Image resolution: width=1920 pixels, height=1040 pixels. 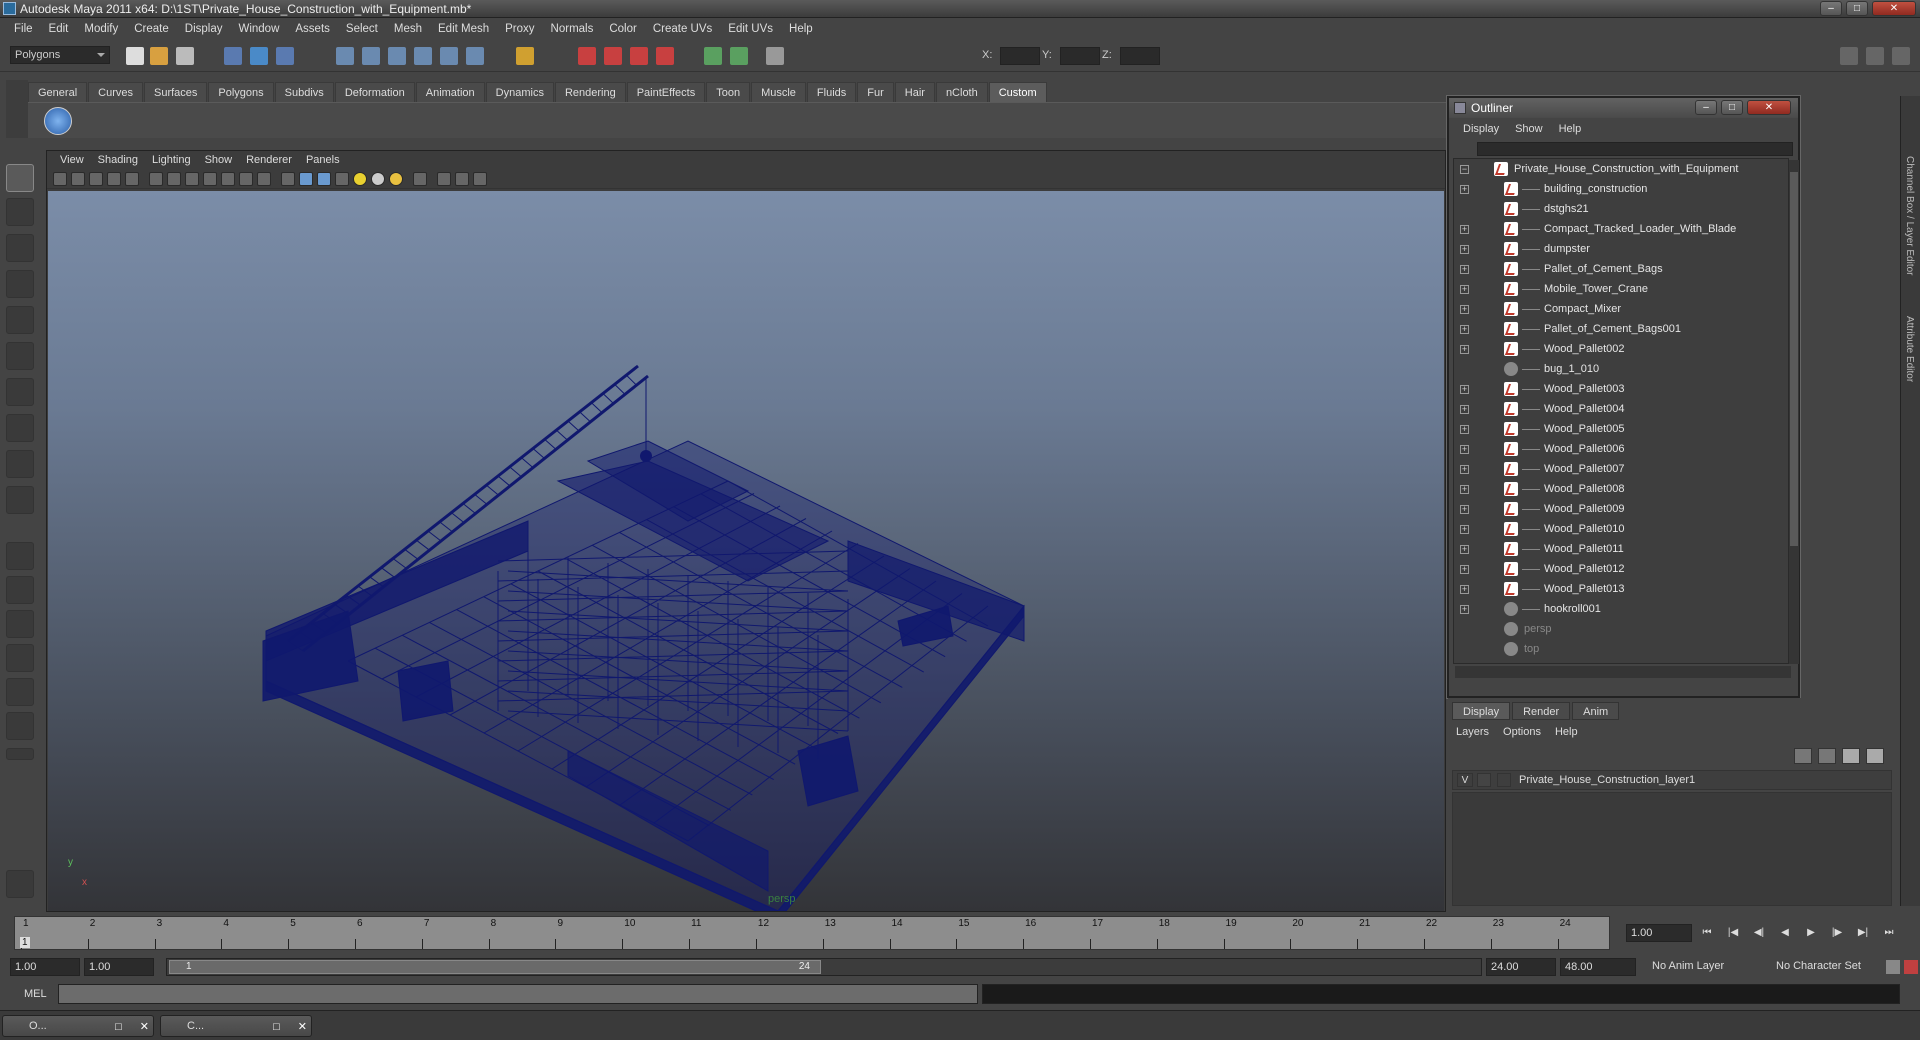 I want to click on menu-create: Create, so click(x=151, y=29).